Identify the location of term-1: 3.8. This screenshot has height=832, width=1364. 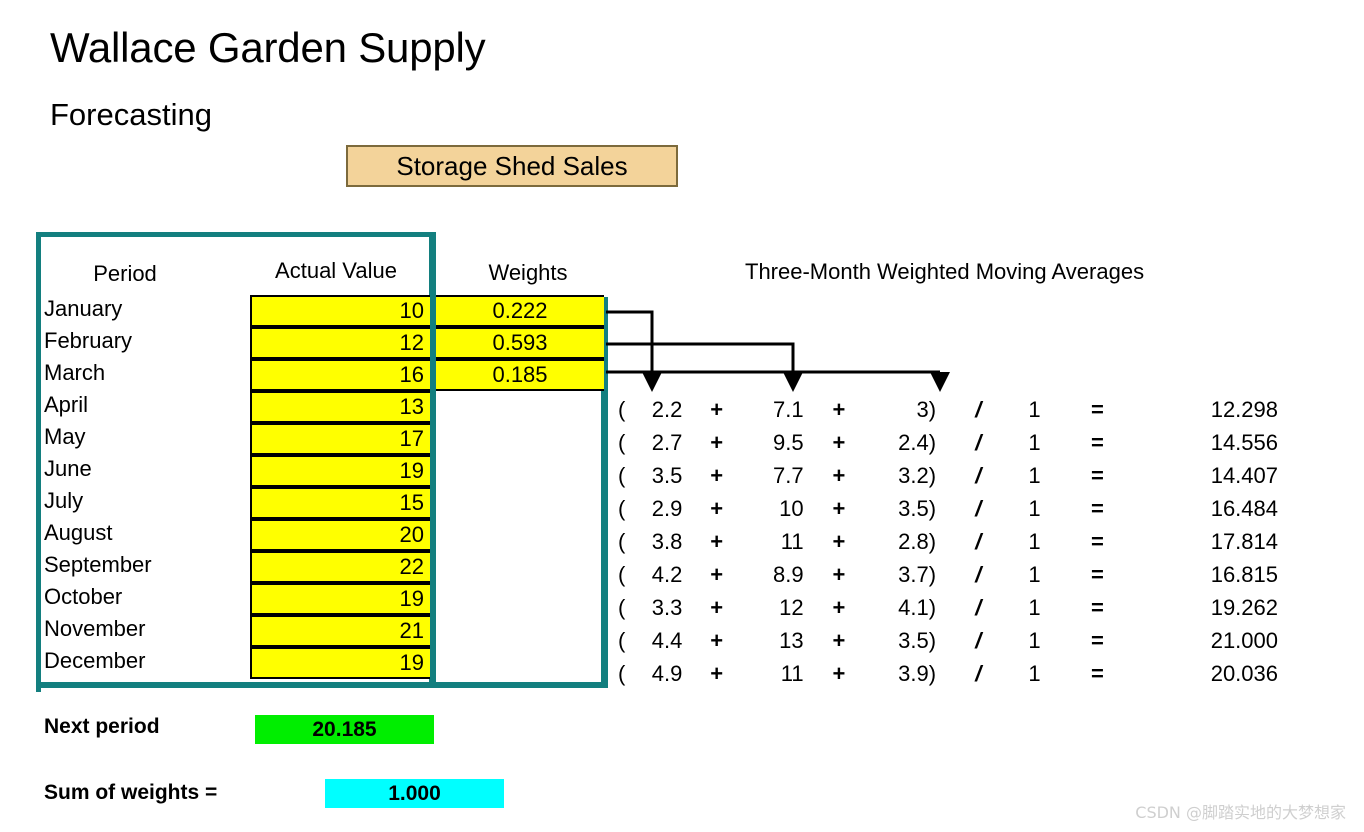
(667, 541).